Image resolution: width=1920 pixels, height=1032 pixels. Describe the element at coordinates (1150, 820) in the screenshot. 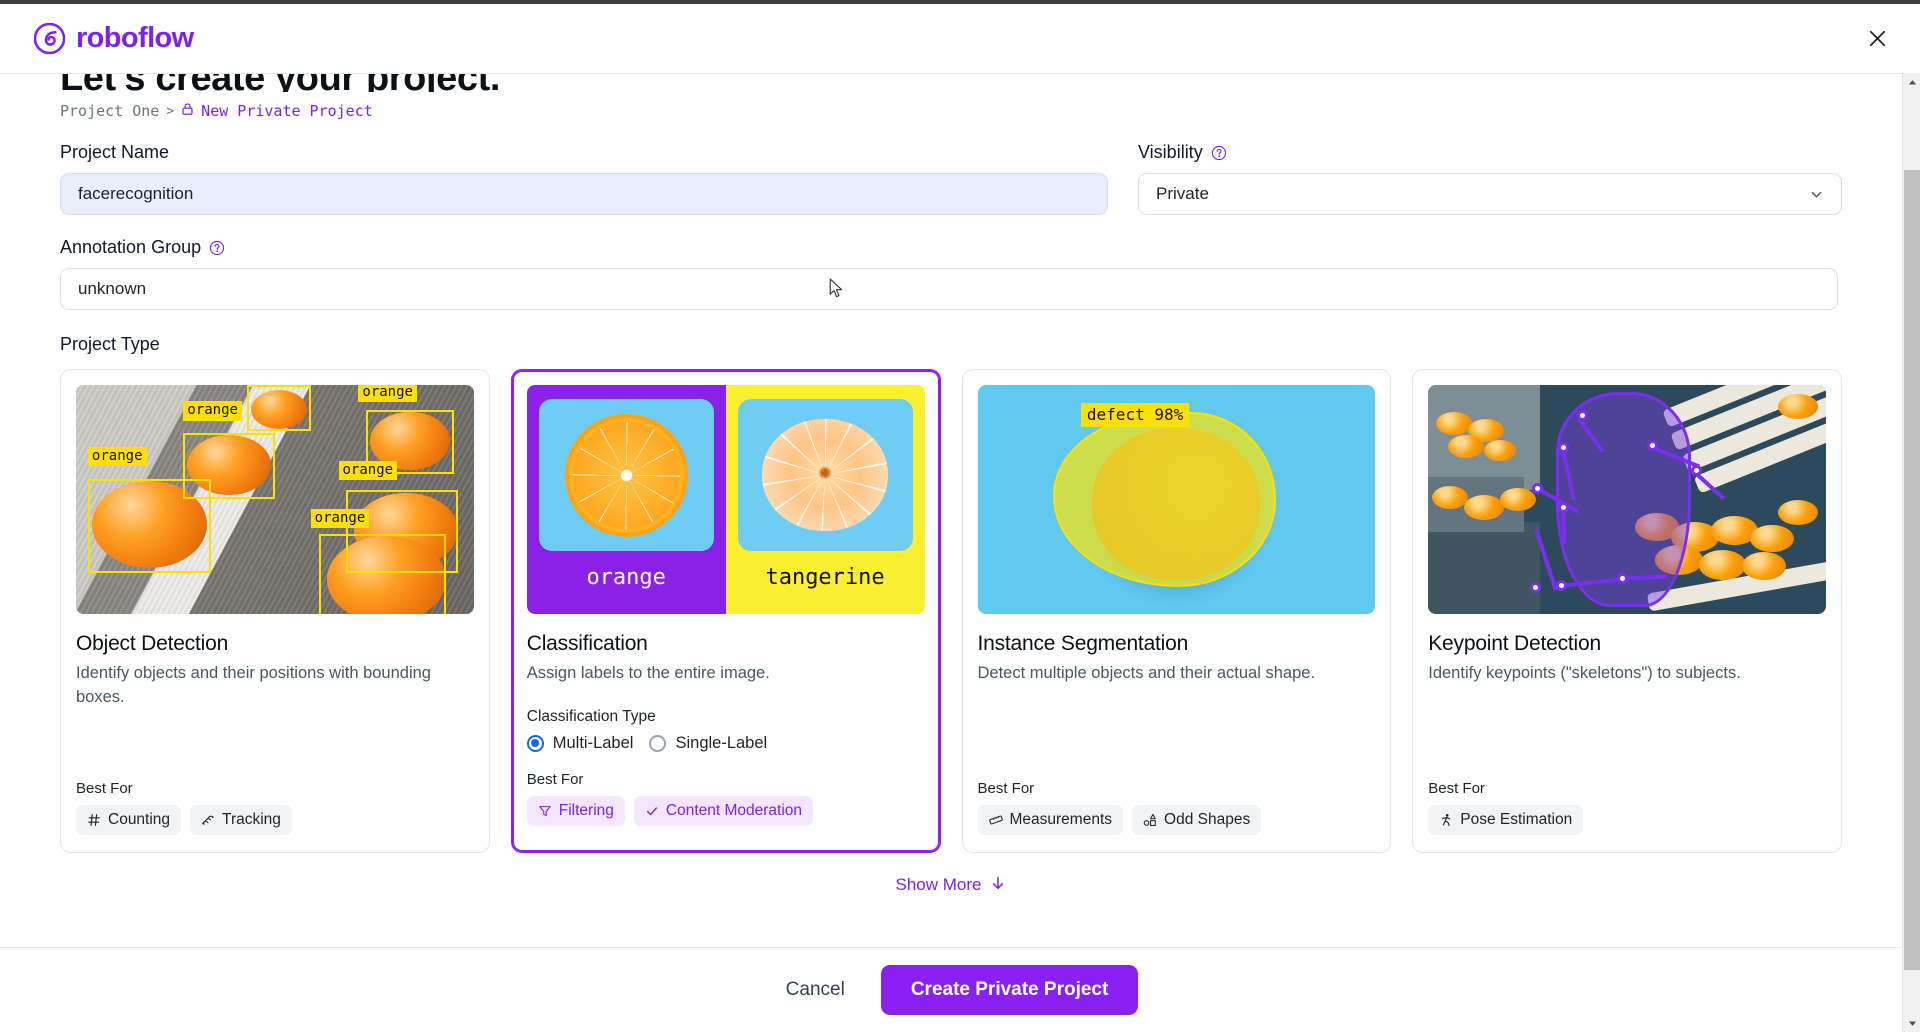

I see `shapes-icon` at that location.